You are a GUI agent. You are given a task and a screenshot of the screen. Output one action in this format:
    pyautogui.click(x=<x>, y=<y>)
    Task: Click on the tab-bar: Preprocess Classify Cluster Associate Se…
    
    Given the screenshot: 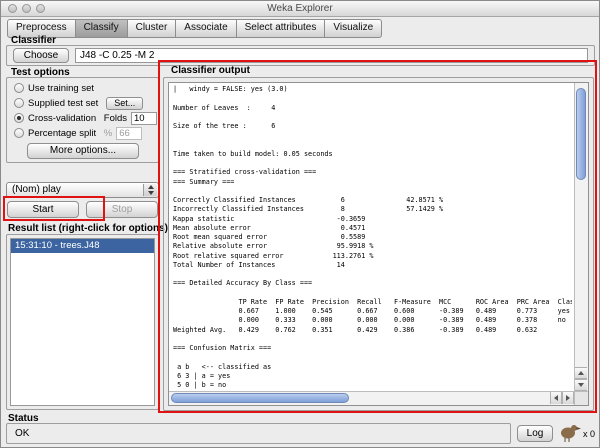 What is the action you would take?
    pyautogui.click(x=195, y=28)
    